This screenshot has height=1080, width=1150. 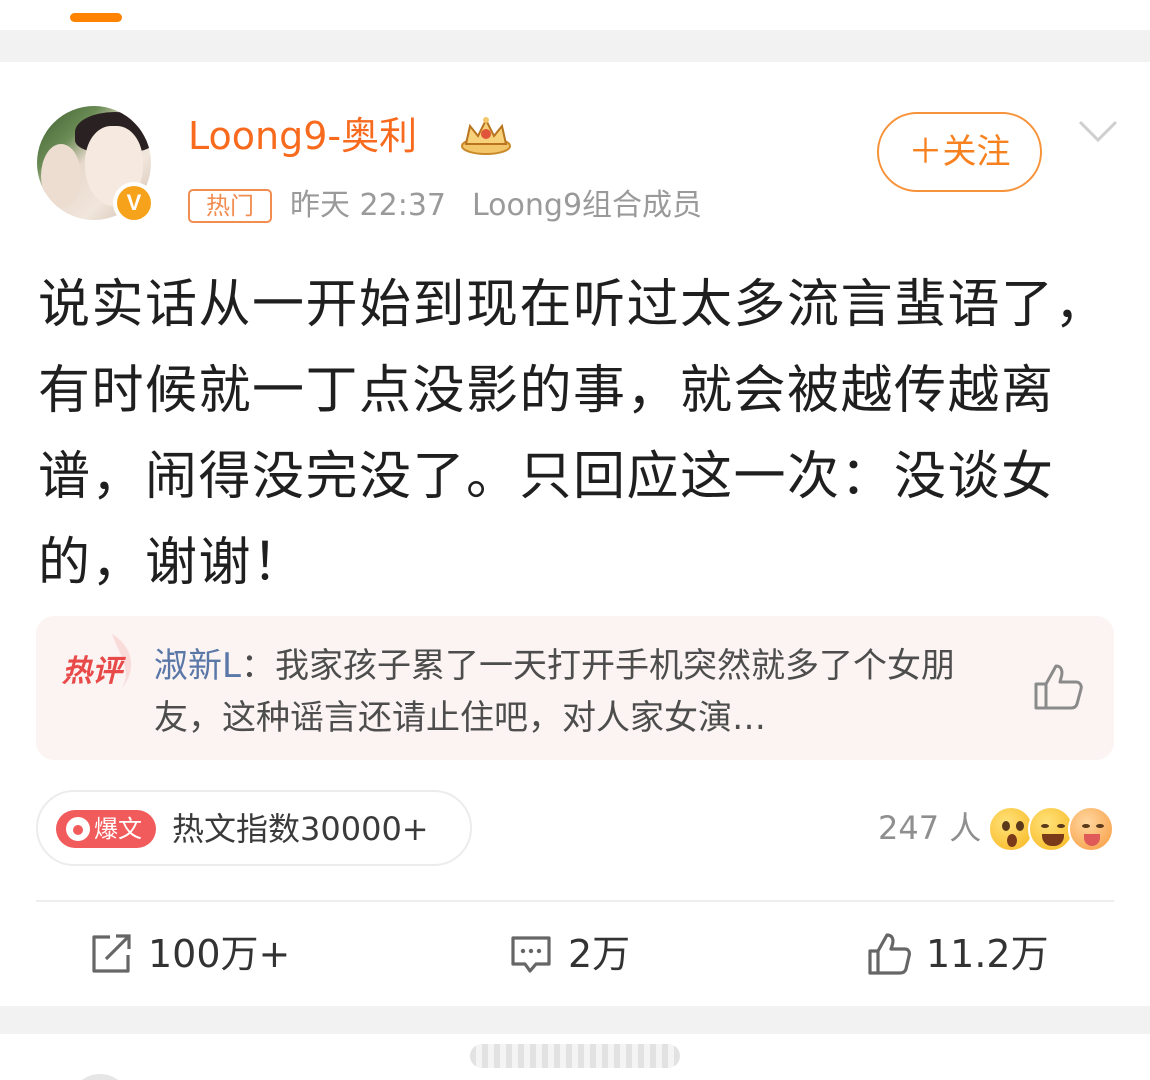 I want to click on hug-emoji-icon, so click(x=1091, y=829).